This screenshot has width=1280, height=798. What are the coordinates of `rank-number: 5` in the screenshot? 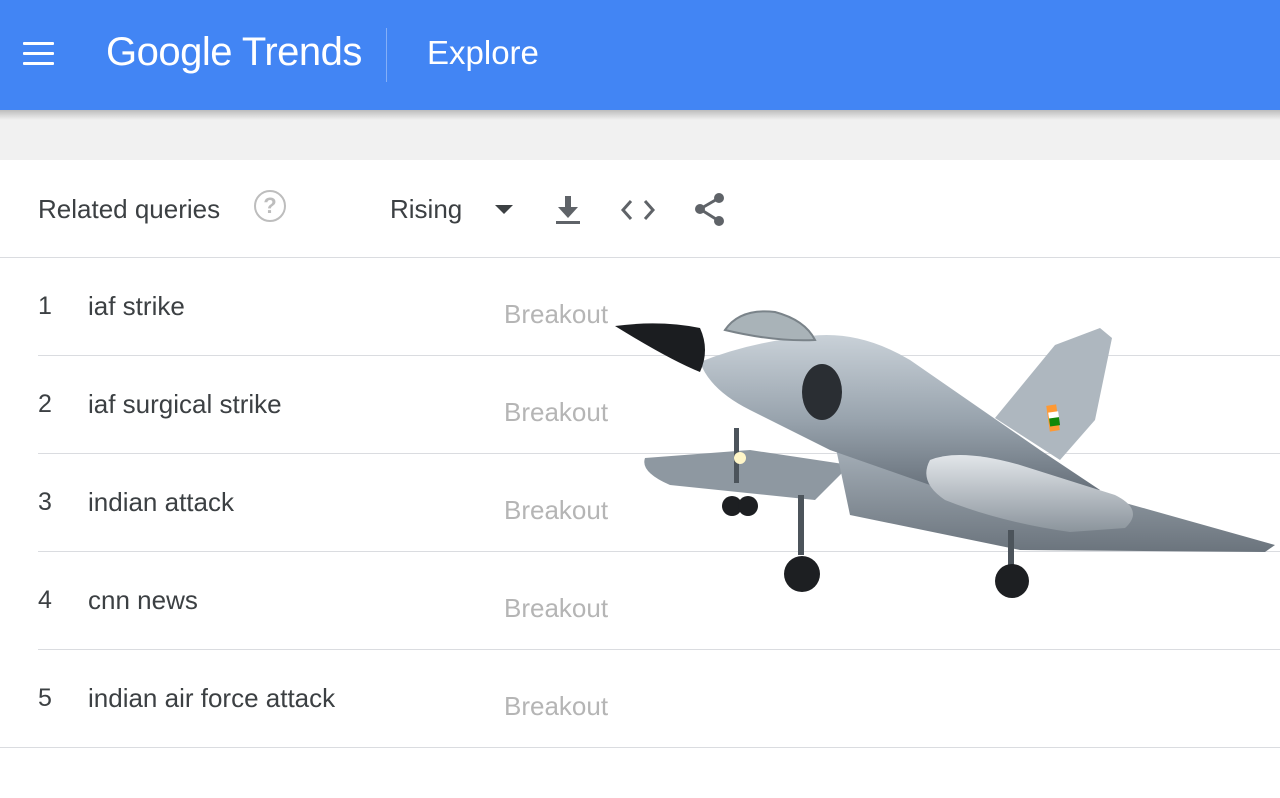 It's located at (45, 698).